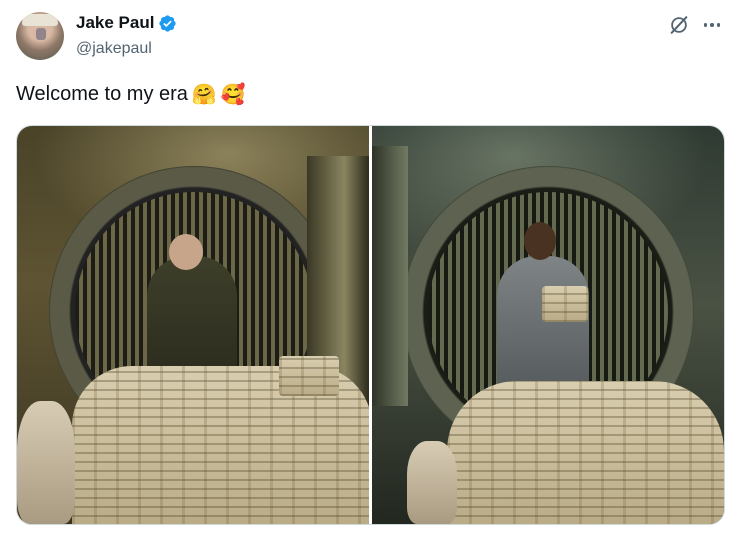 Image resolution: width=740 pixels, height=547 pixels. Describe the element at coordinates (168, 23) in the screenshot. I see `verified-badge-icon` at that location.